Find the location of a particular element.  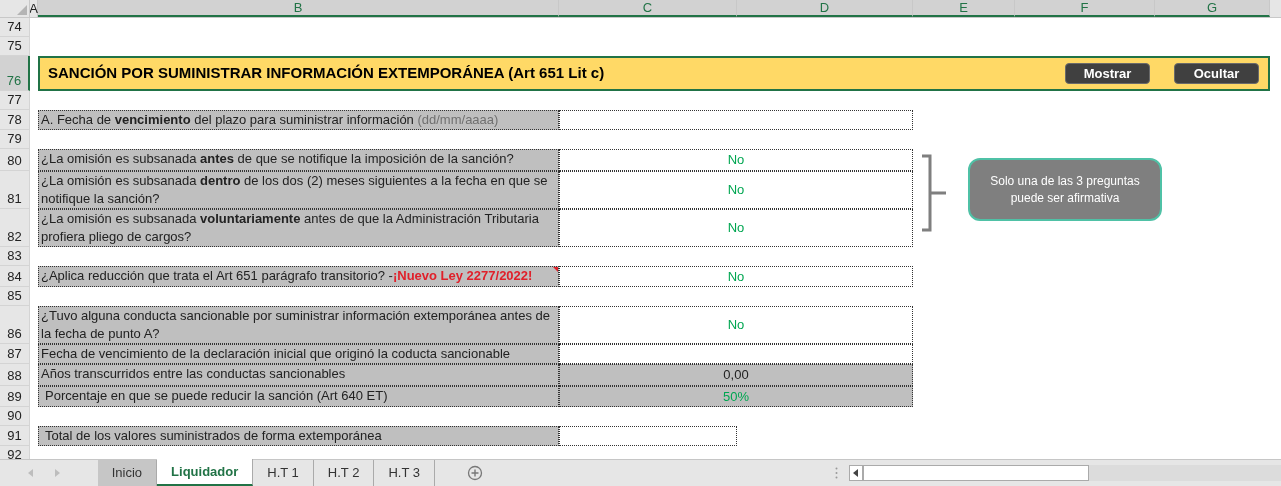

row-number: 92 is located at coordinates (15, 452).